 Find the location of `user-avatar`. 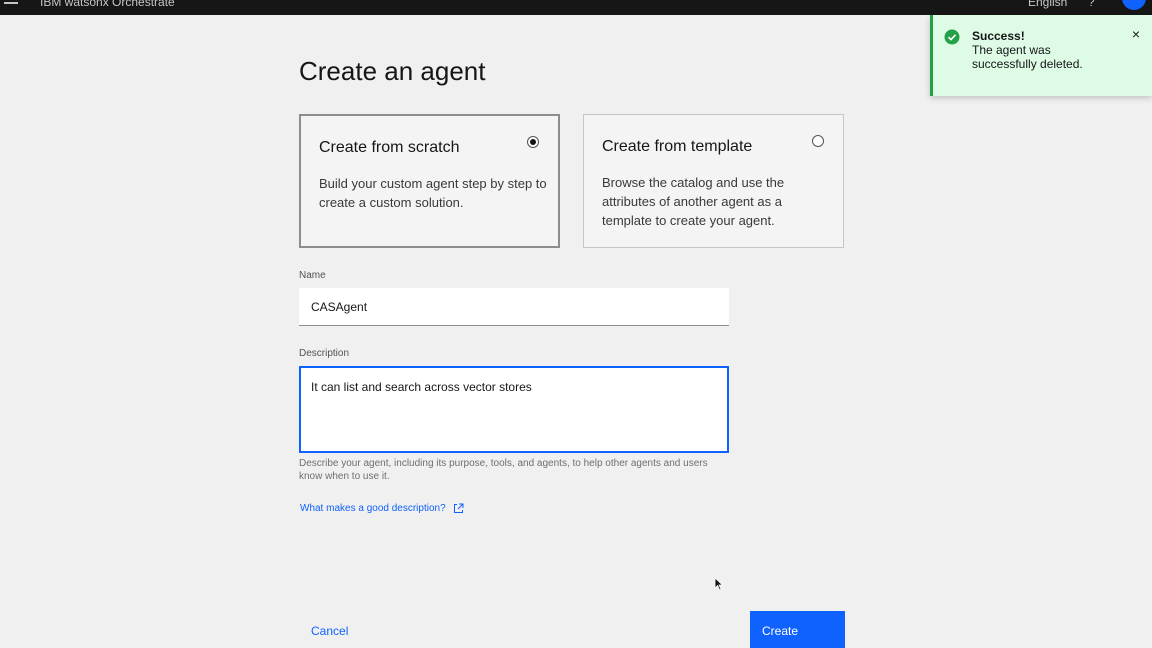

user-avatar is located at coordinates (1134, 5).